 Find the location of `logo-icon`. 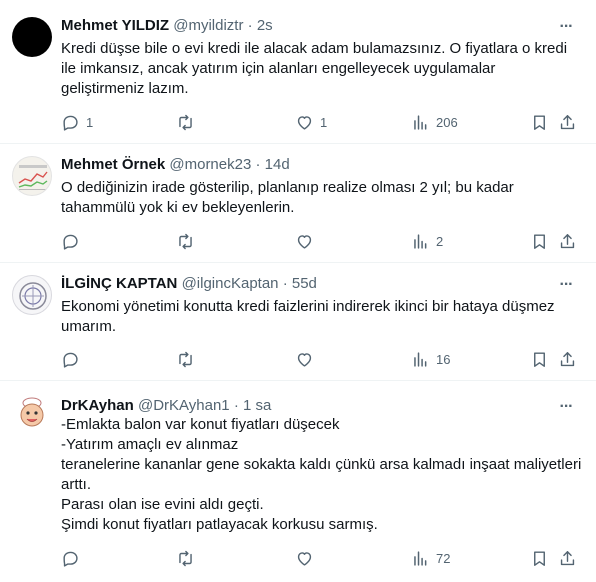

logo-icon is located at coordinates (33, 296).